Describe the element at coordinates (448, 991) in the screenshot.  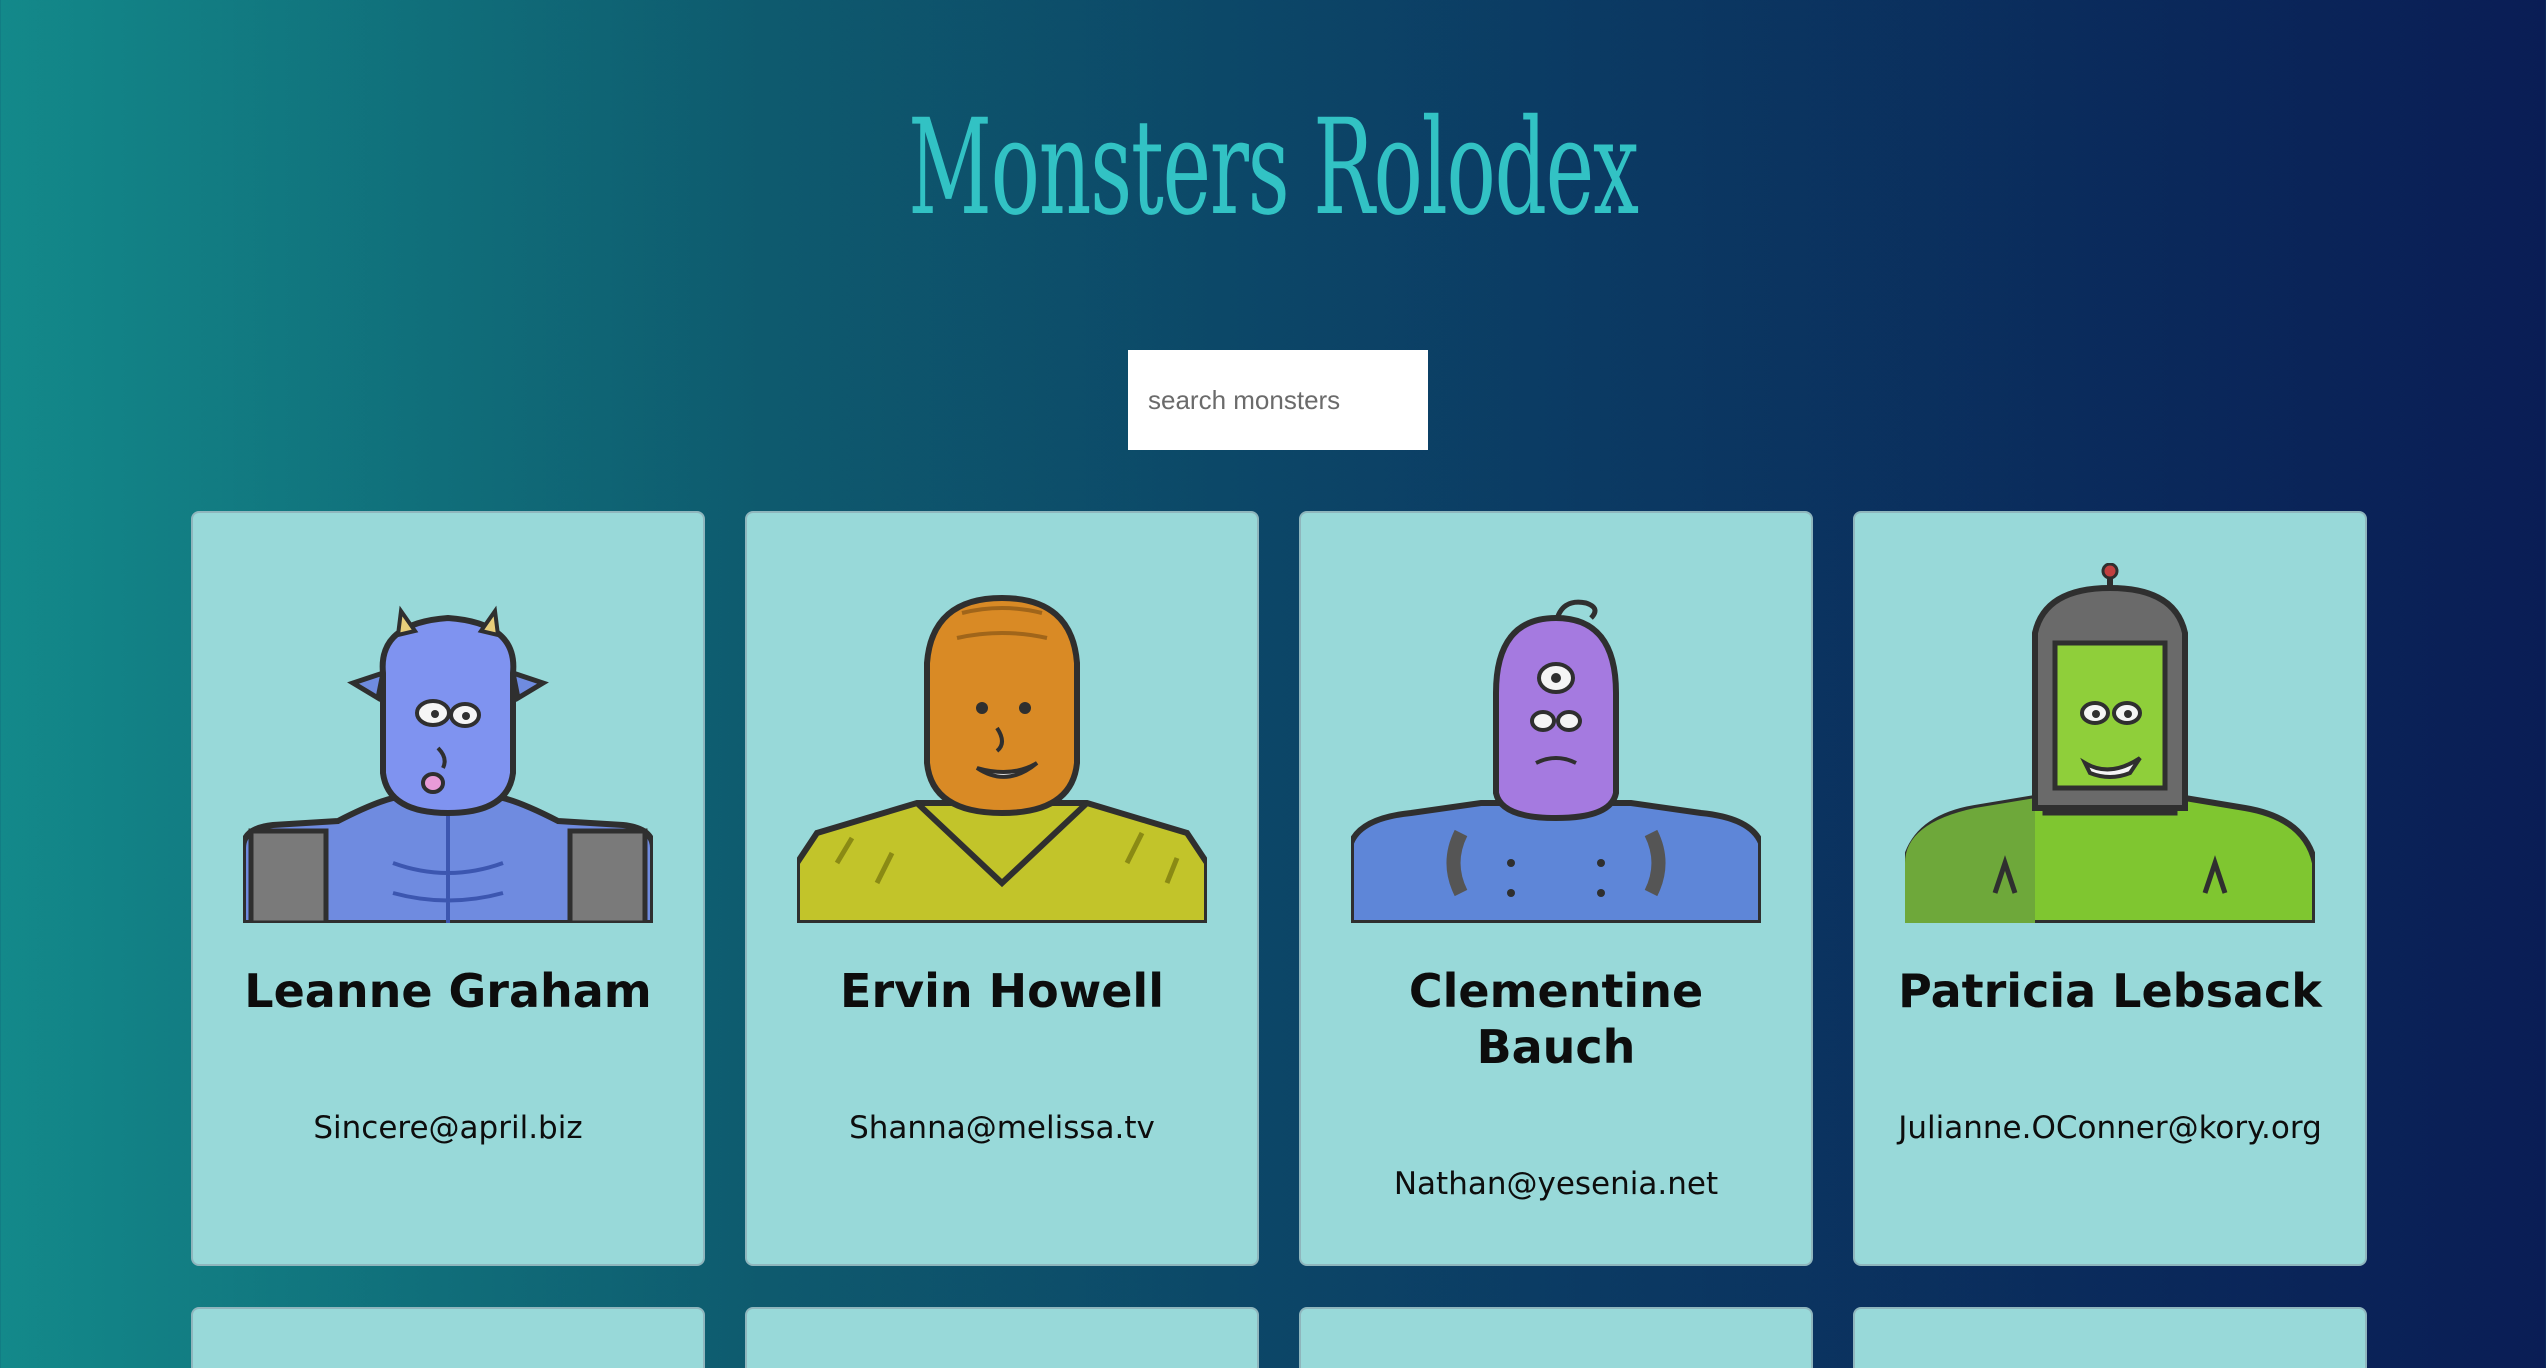
I see `monster-name: Leanne Graham` at that location.